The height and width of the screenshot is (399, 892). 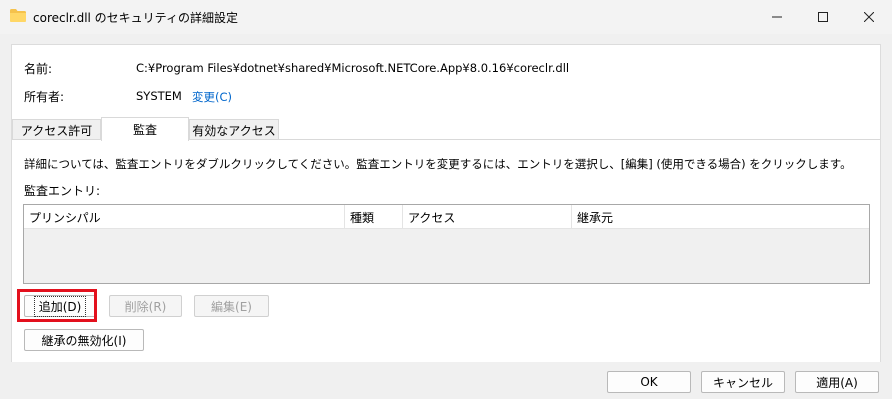 What do you see at coordinates (649, 382) in the screenshot?
I see `ok-button: OK` at bounding box center [649, 382].